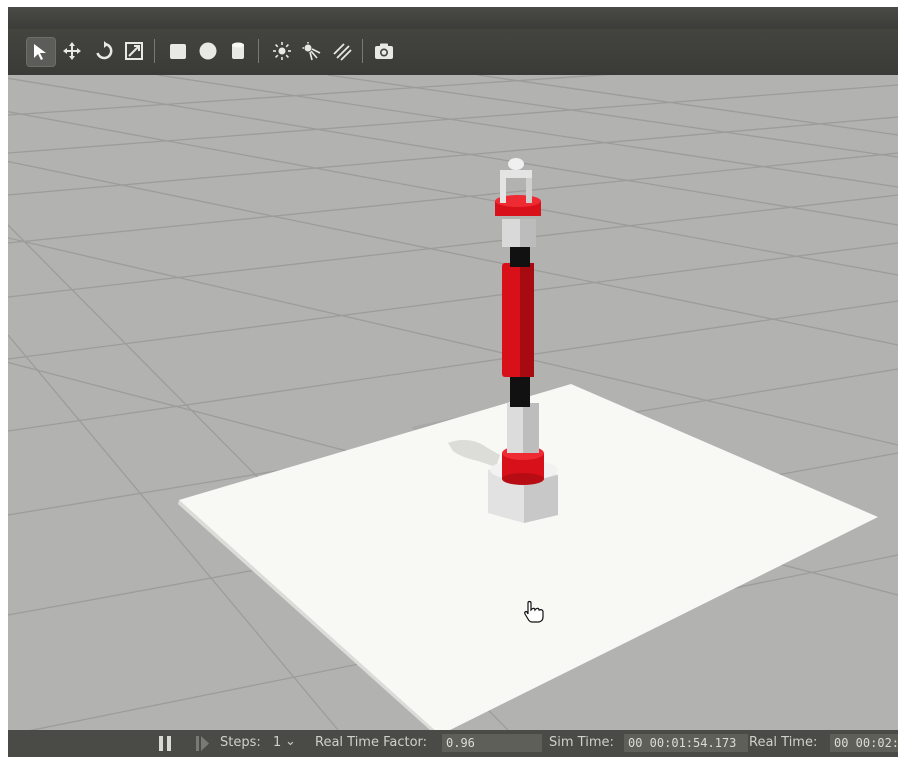 The image size is (898, 757). What do you see at coordinates (783, 742) in the screenshot?
I see `real-time-label: Real Time:` at bounding box center [783, 742].